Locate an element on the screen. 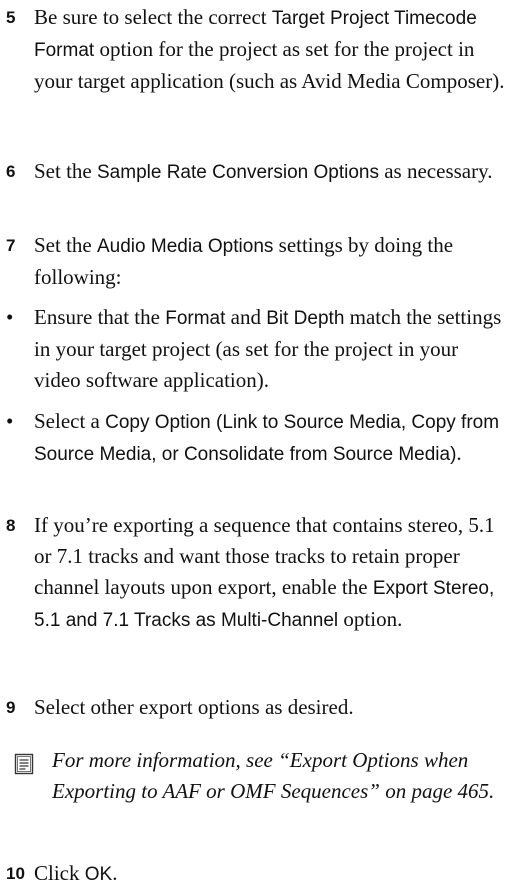 Image resolution: width=512 pixels, height=893 pixels. step-number: 7 is located at coordinates (11, 245).